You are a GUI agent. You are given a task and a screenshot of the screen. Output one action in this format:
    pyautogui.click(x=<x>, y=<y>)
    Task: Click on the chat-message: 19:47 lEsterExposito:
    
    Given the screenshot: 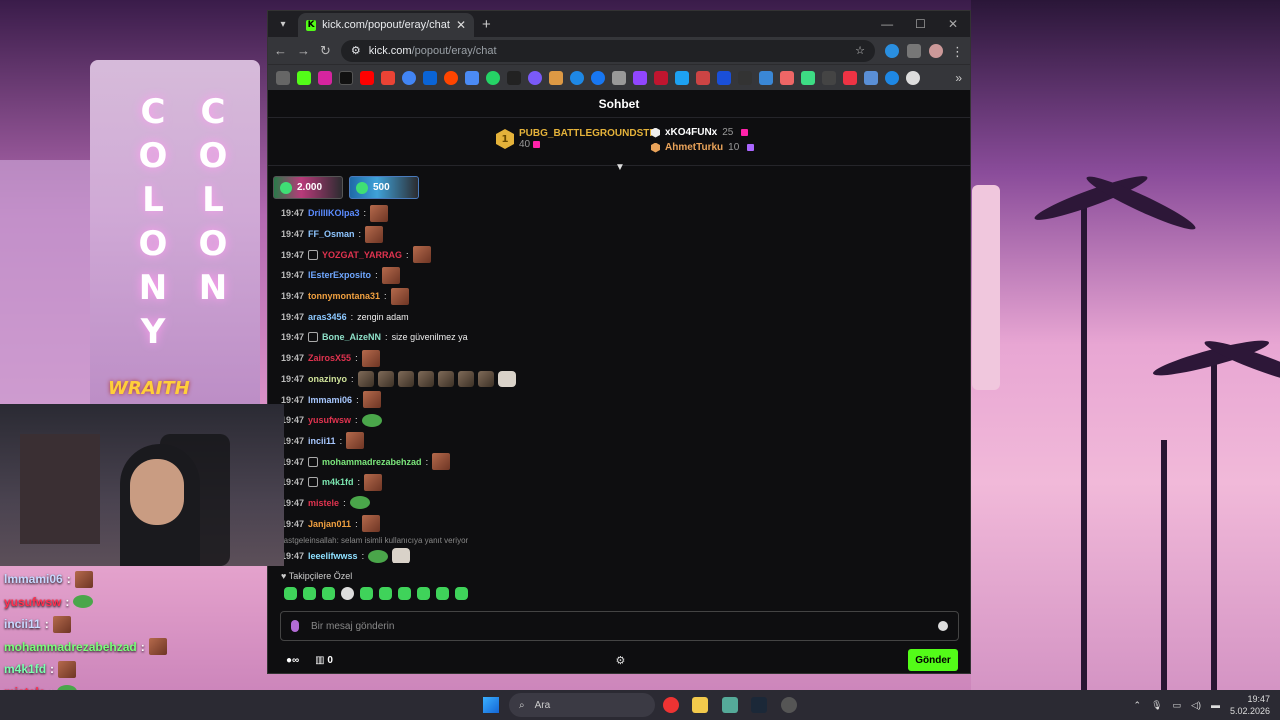 What is the action you would take?
    pyautogui.click(x=619, y=275)
    